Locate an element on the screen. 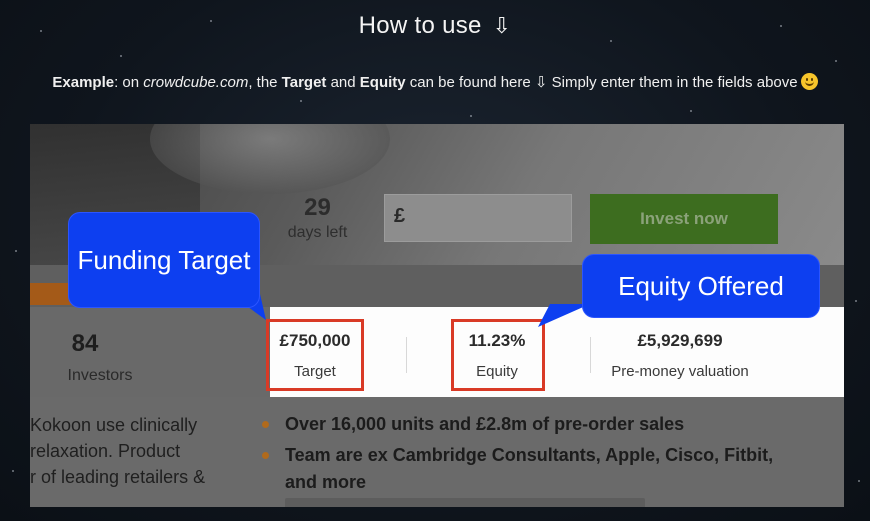 The height and width of the screenshot is (521, 870). page-title: How to use ⇩ is located at coordinates (435, 26).